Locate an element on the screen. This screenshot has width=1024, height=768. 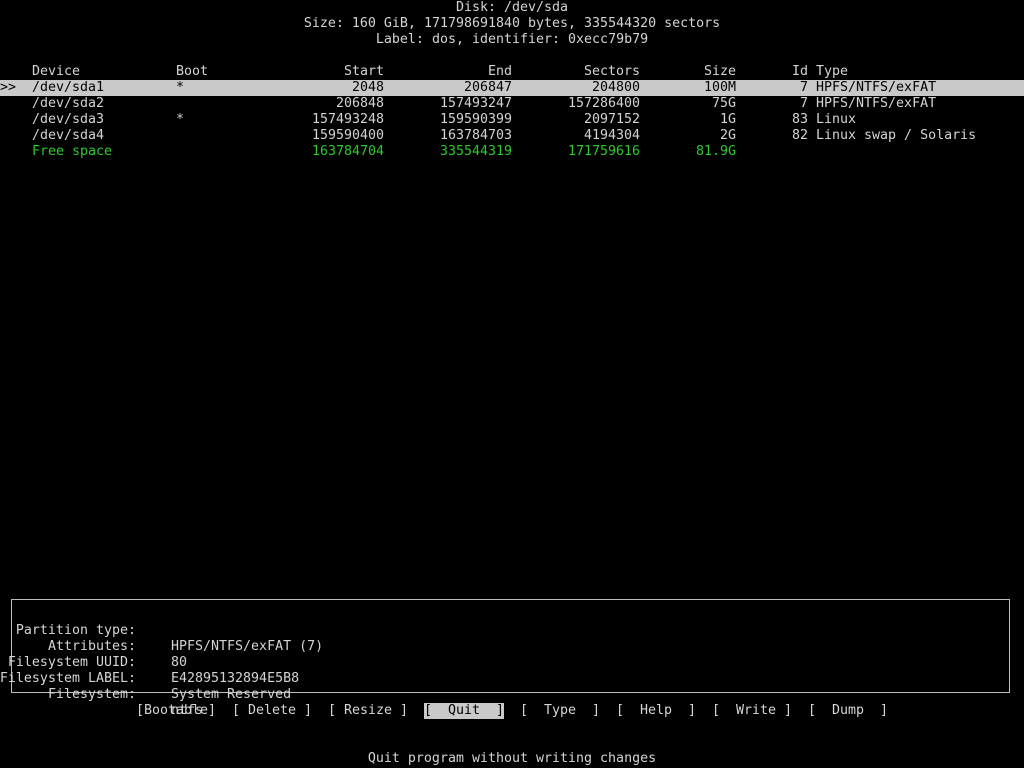
cell-type: Linux is located at coordinates (836, 119).